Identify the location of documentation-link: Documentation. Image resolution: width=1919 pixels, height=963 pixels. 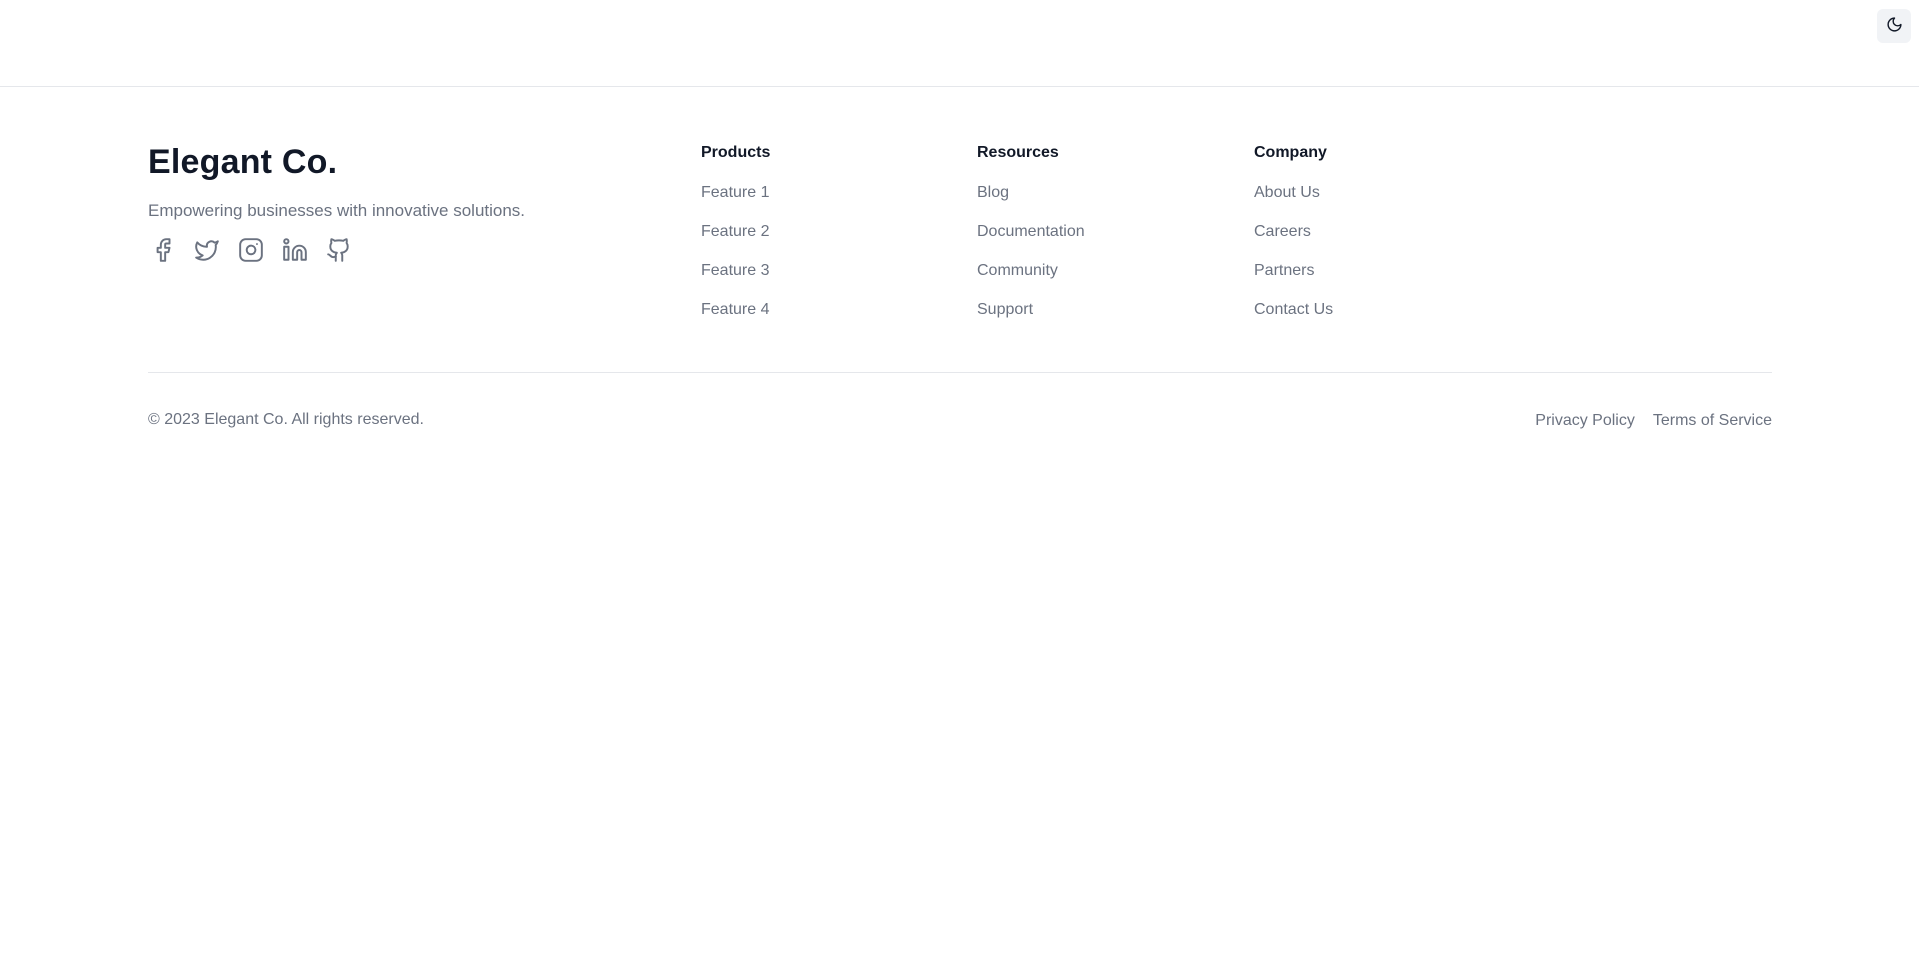
(1031, 232).